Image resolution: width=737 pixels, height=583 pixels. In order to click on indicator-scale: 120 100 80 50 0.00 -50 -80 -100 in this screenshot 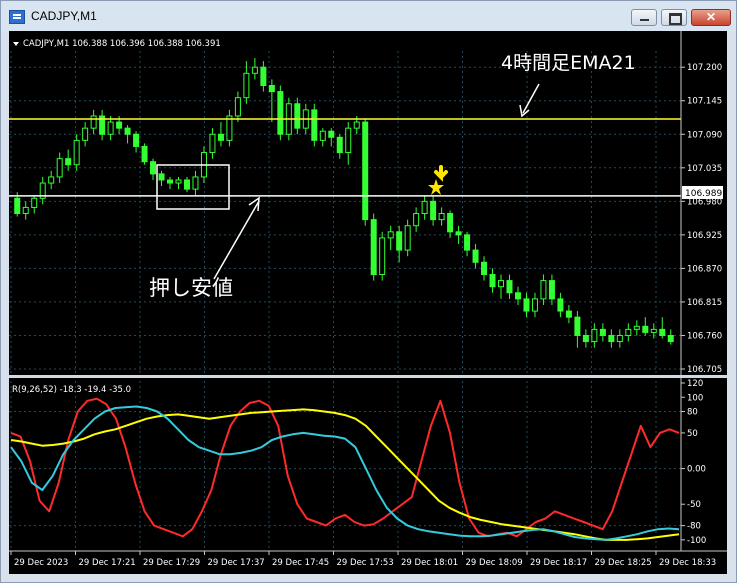, I will do `click(693, 462)`.